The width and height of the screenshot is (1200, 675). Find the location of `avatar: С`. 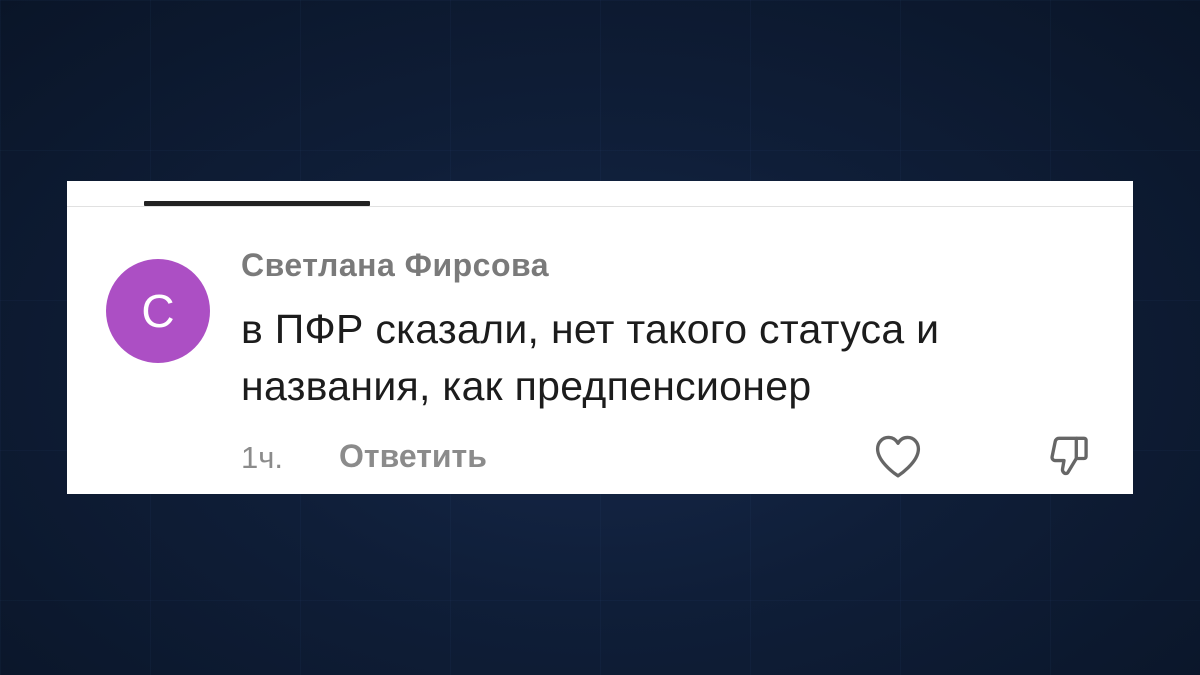

avatar: С is located at coordinates (158, 311).